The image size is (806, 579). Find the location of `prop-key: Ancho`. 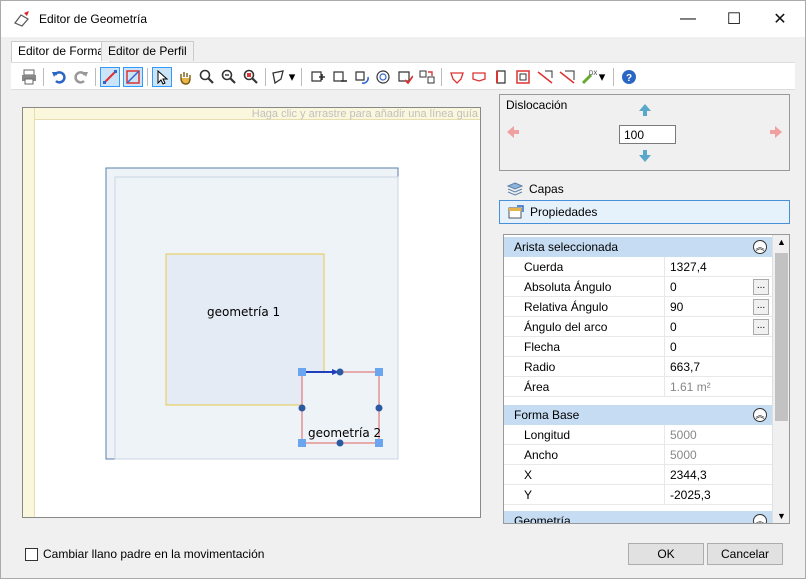

prop-key: Ancho is located at coordinates (541, 455).